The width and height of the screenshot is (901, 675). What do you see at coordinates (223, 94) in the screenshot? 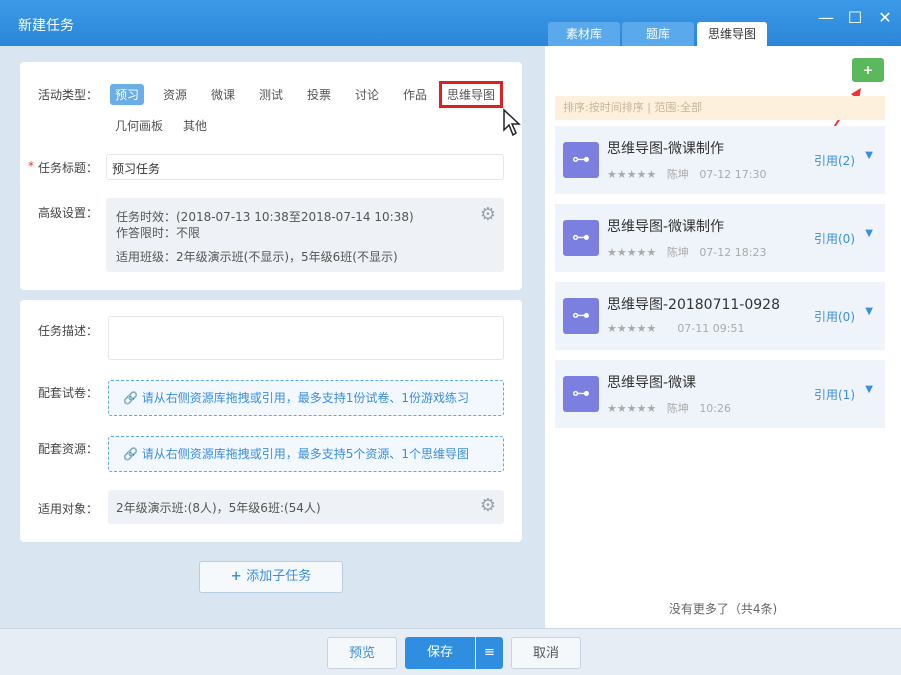
I see `type-microlesson: 微课` at bounding box center [223, 94].